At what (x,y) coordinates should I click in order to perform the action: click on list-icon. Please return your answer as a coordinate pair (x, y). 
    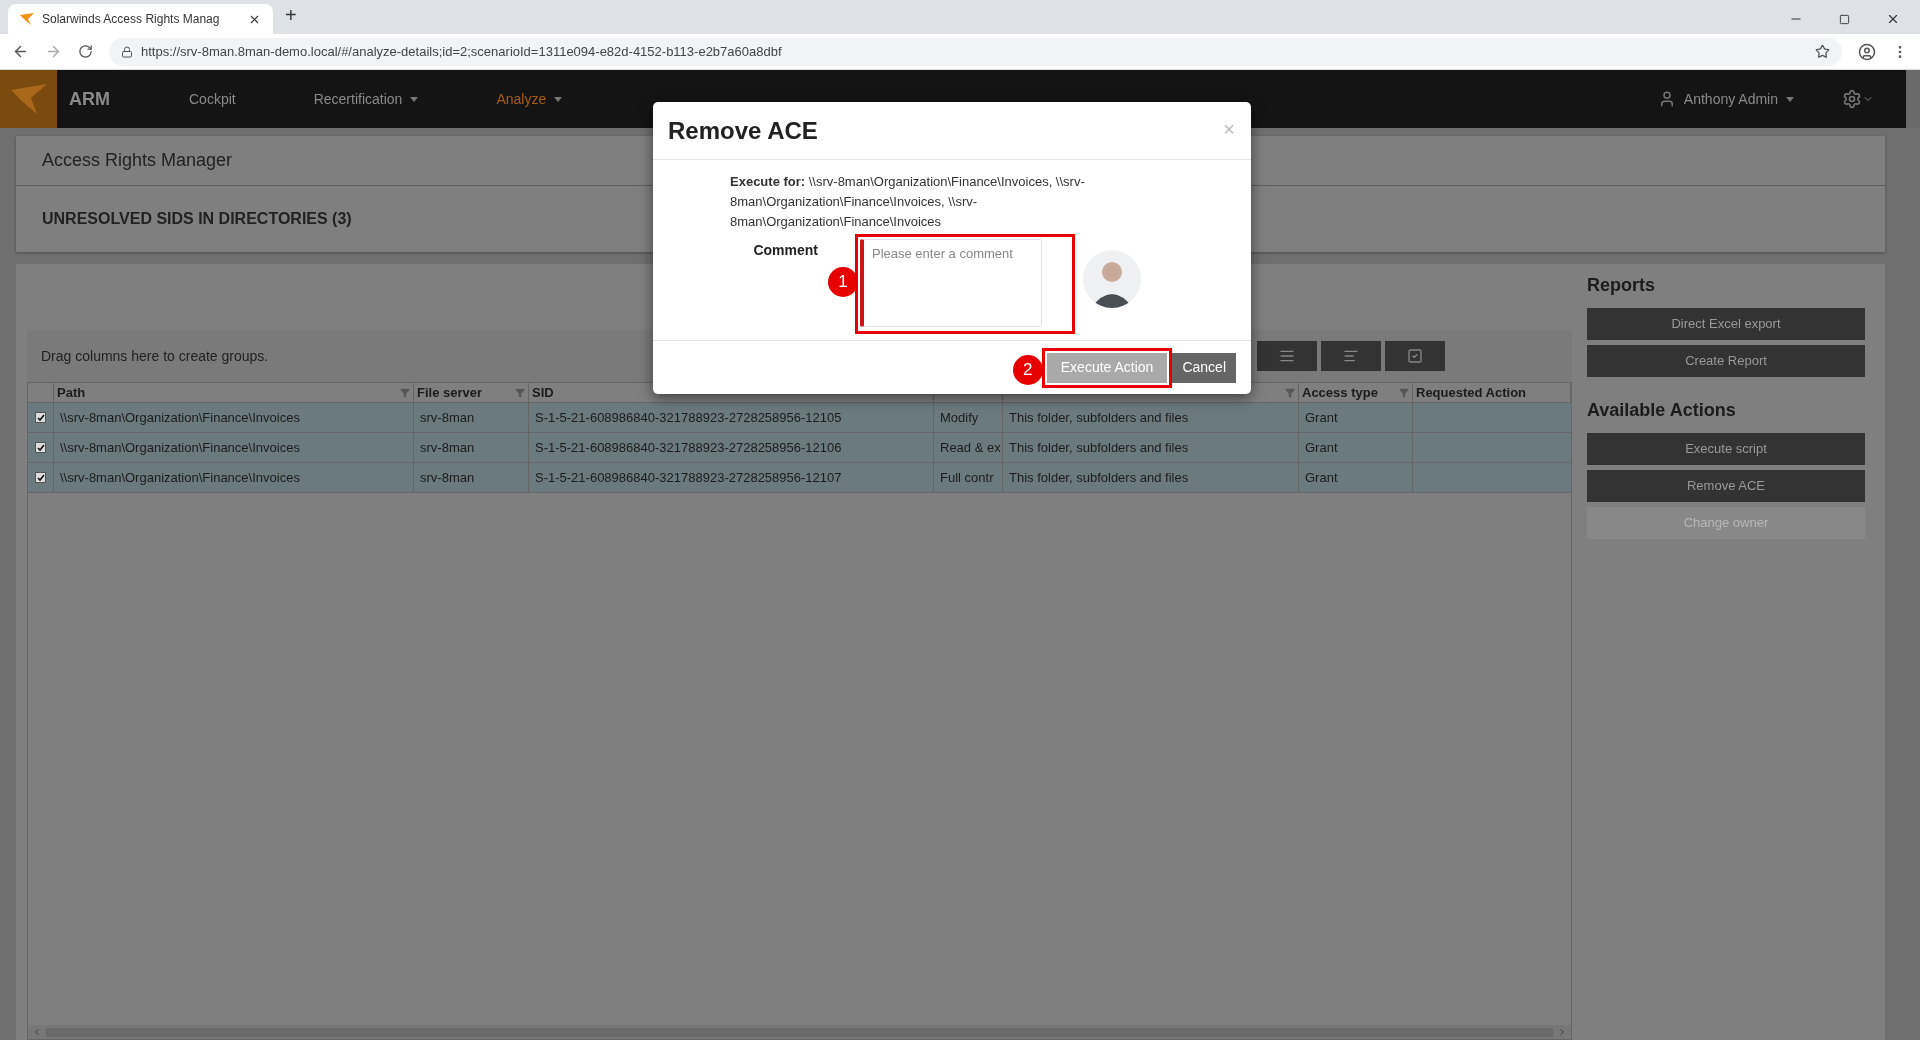
    Looking at the image, I should click on (1287, 356).